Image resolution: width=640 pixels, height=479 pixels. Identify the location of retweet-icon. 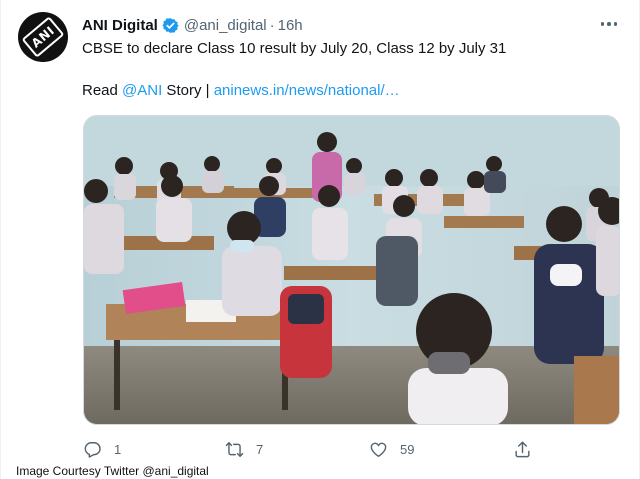
(234, 449).